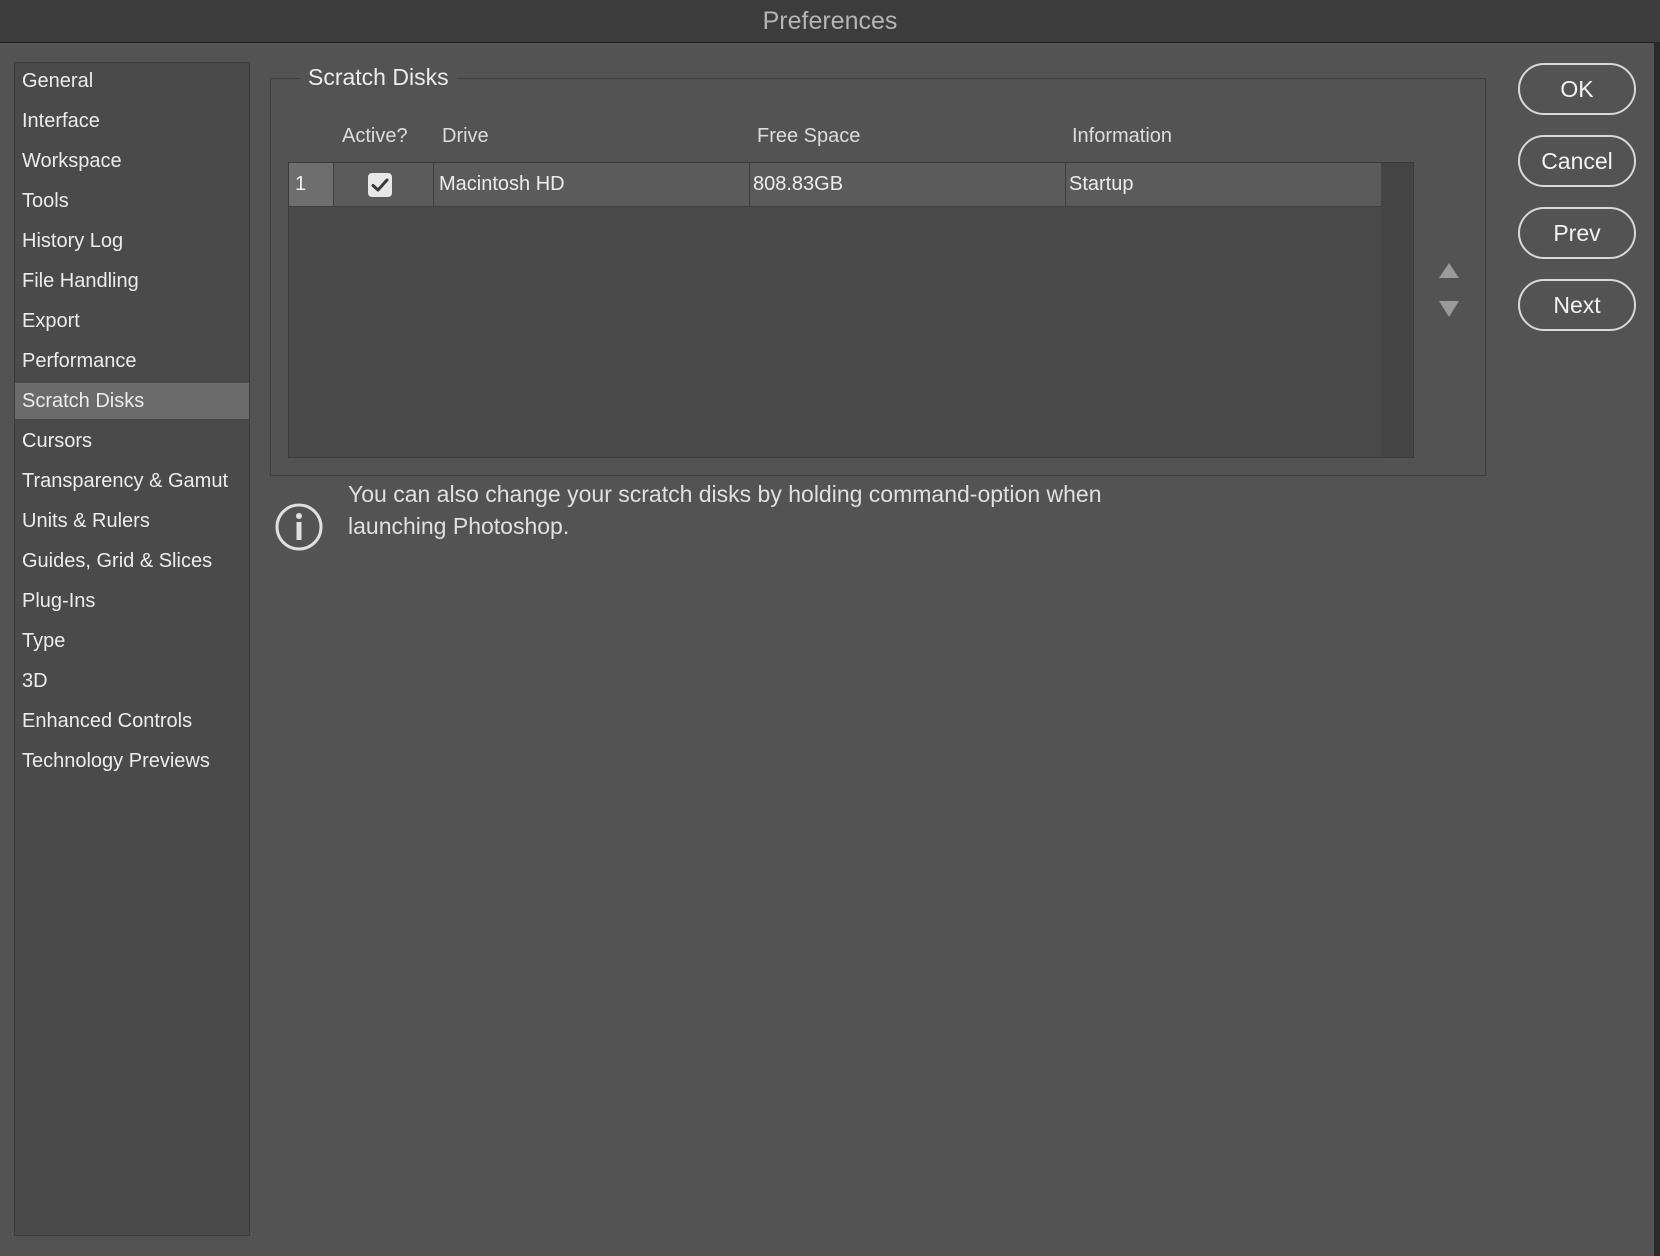  What do you see at coordinates (1577, 233) in the screenshot?
I see `prev-button: Prev` at bounding box center [1577, 233].